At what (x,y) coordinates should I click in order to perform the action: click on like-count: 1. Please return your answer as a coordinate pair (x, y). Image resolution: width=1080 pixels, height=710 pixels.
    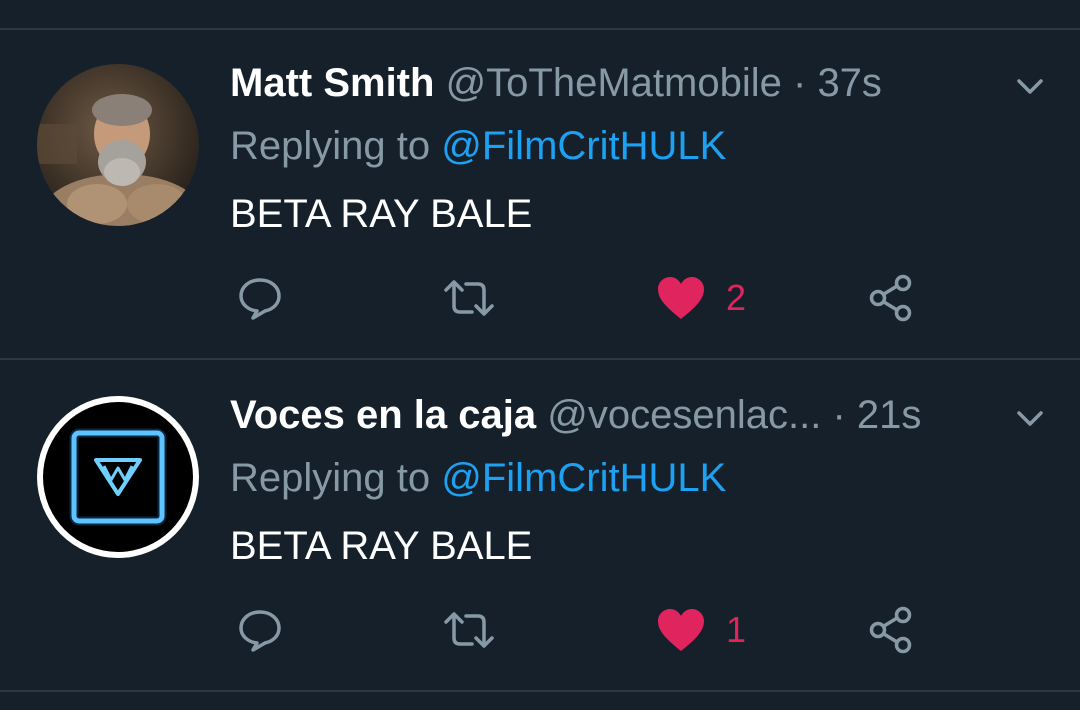
    Looking at the image, I should click on (736, 629).